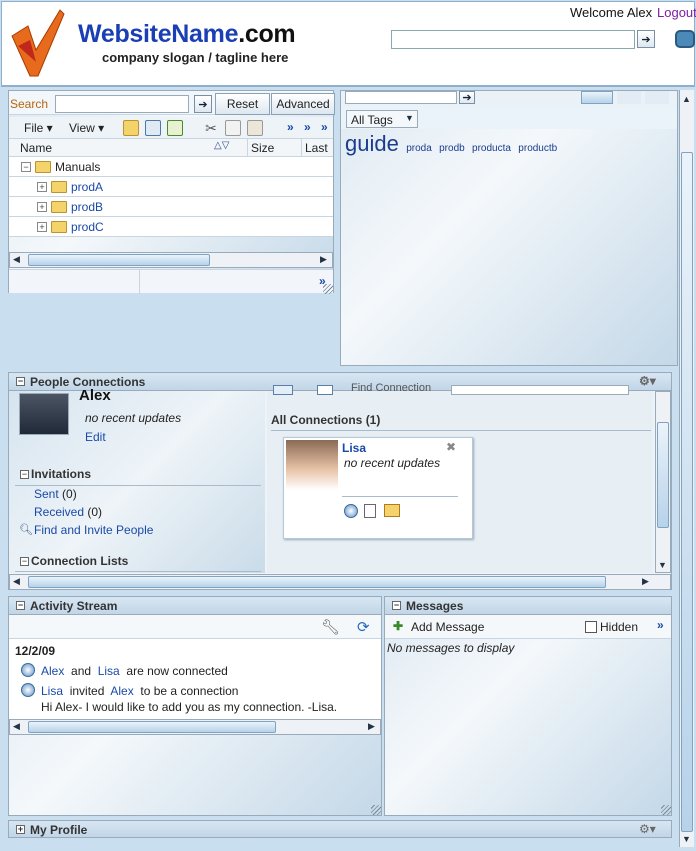 Image resolution: width=696 pixels, height=851 pixels. I want to click on tags-filter-select: All Tags ▼, so click(382, 119).